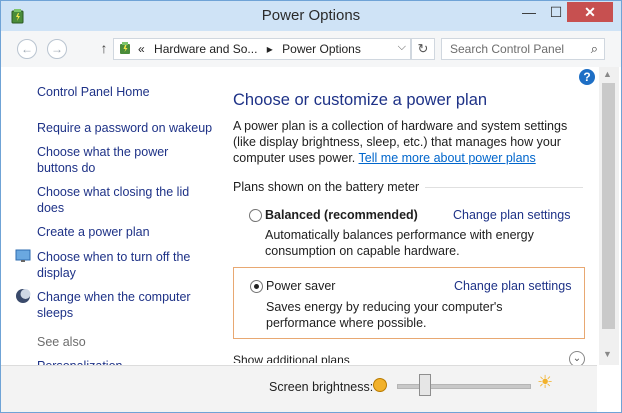  What do you see at coordinates (300, 286) in the screenshot?
I see `power-saver-plan-name: Power saver` at bounding box center [300, 286].